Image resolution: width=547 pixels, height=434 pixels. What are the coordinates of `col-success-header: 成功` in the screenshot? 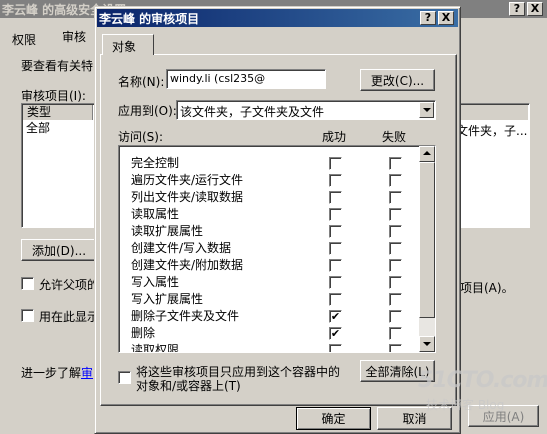 It's located at (334, 137).